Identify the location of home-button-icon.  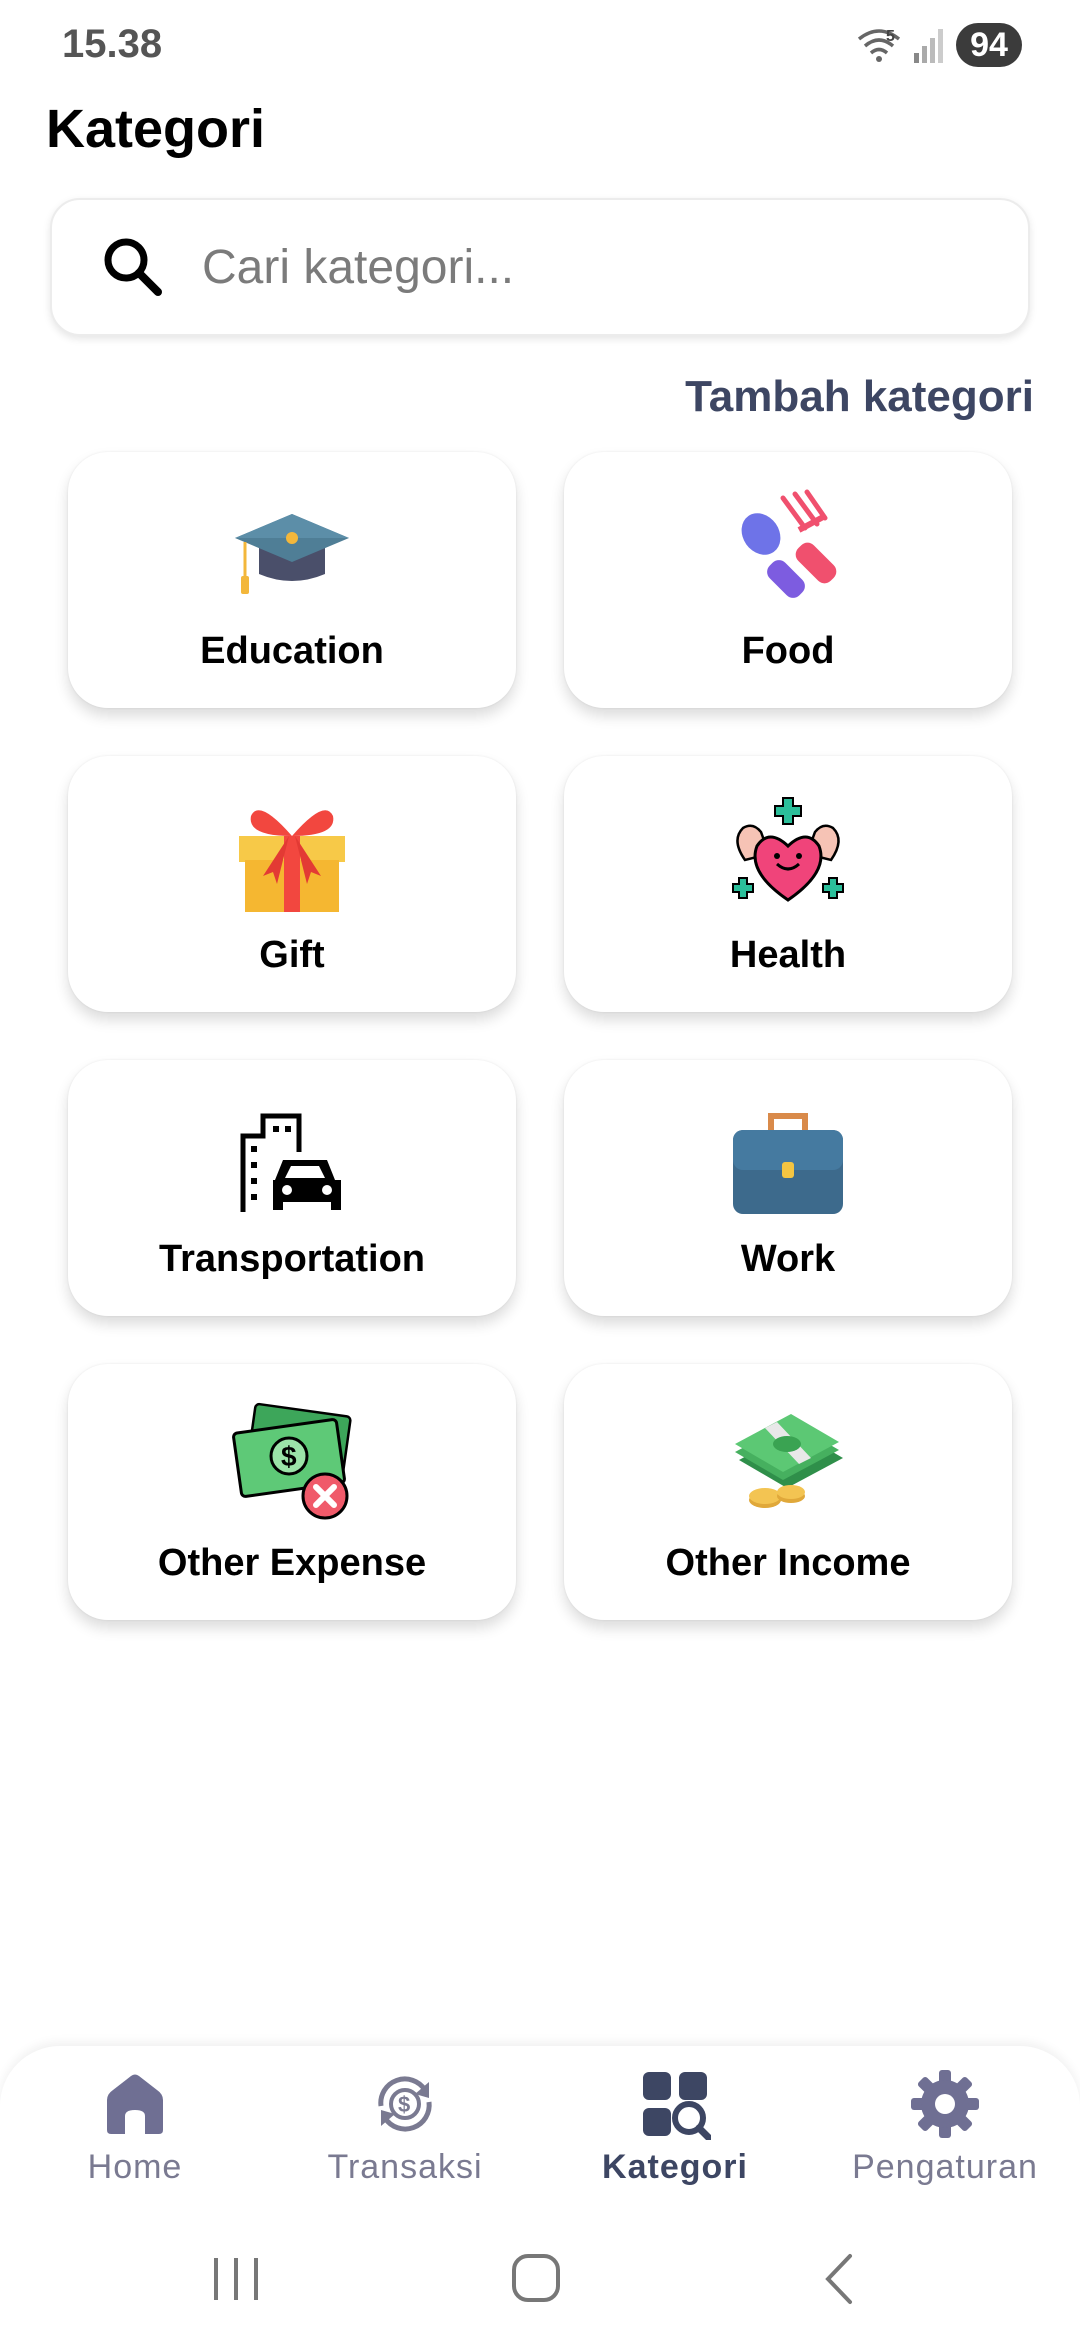
(536, 2279).